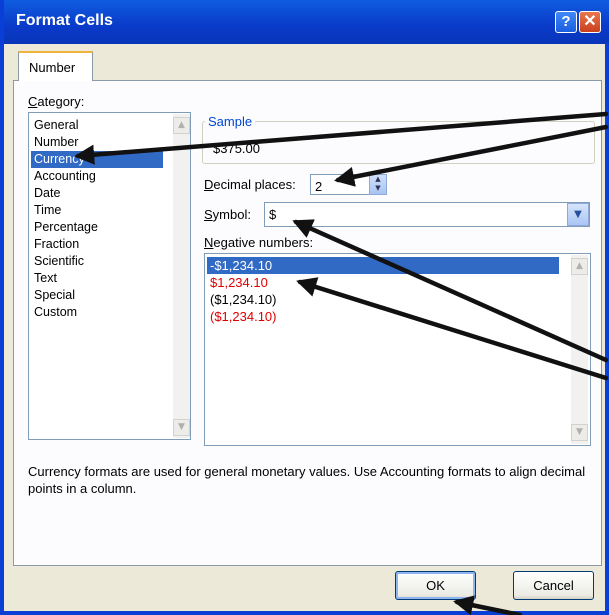  Describe the element at coordinates (427, 214) in the screenshot. I see `symbol-combobox: $` at that location.